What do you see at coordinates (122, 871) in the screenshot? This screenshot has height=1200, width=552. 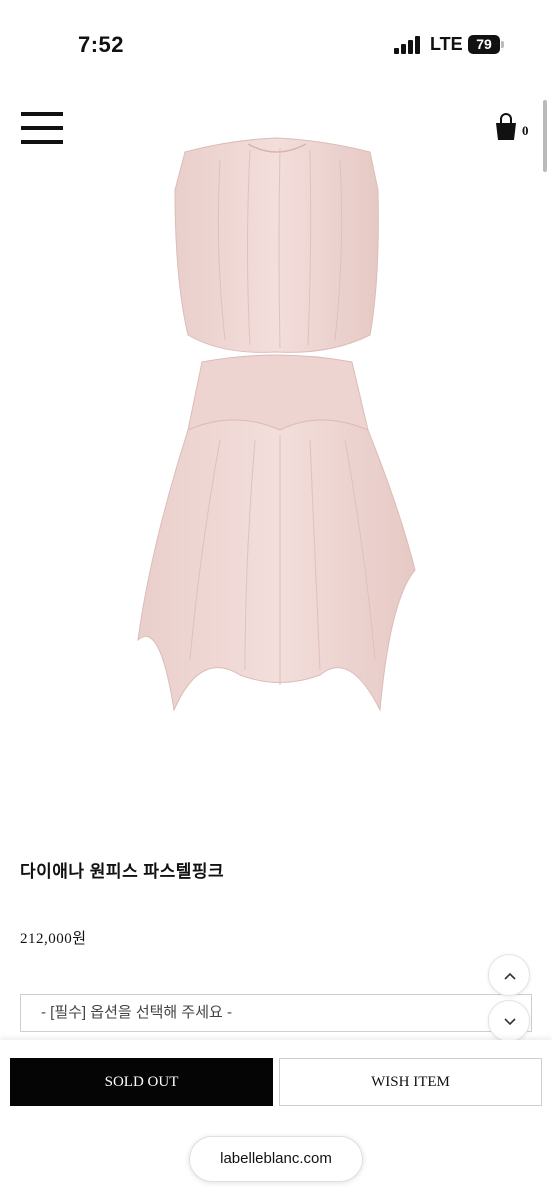 I see `product-title: 다이애나 원피스 파스텔핑크` at bounding box center [122, 871].